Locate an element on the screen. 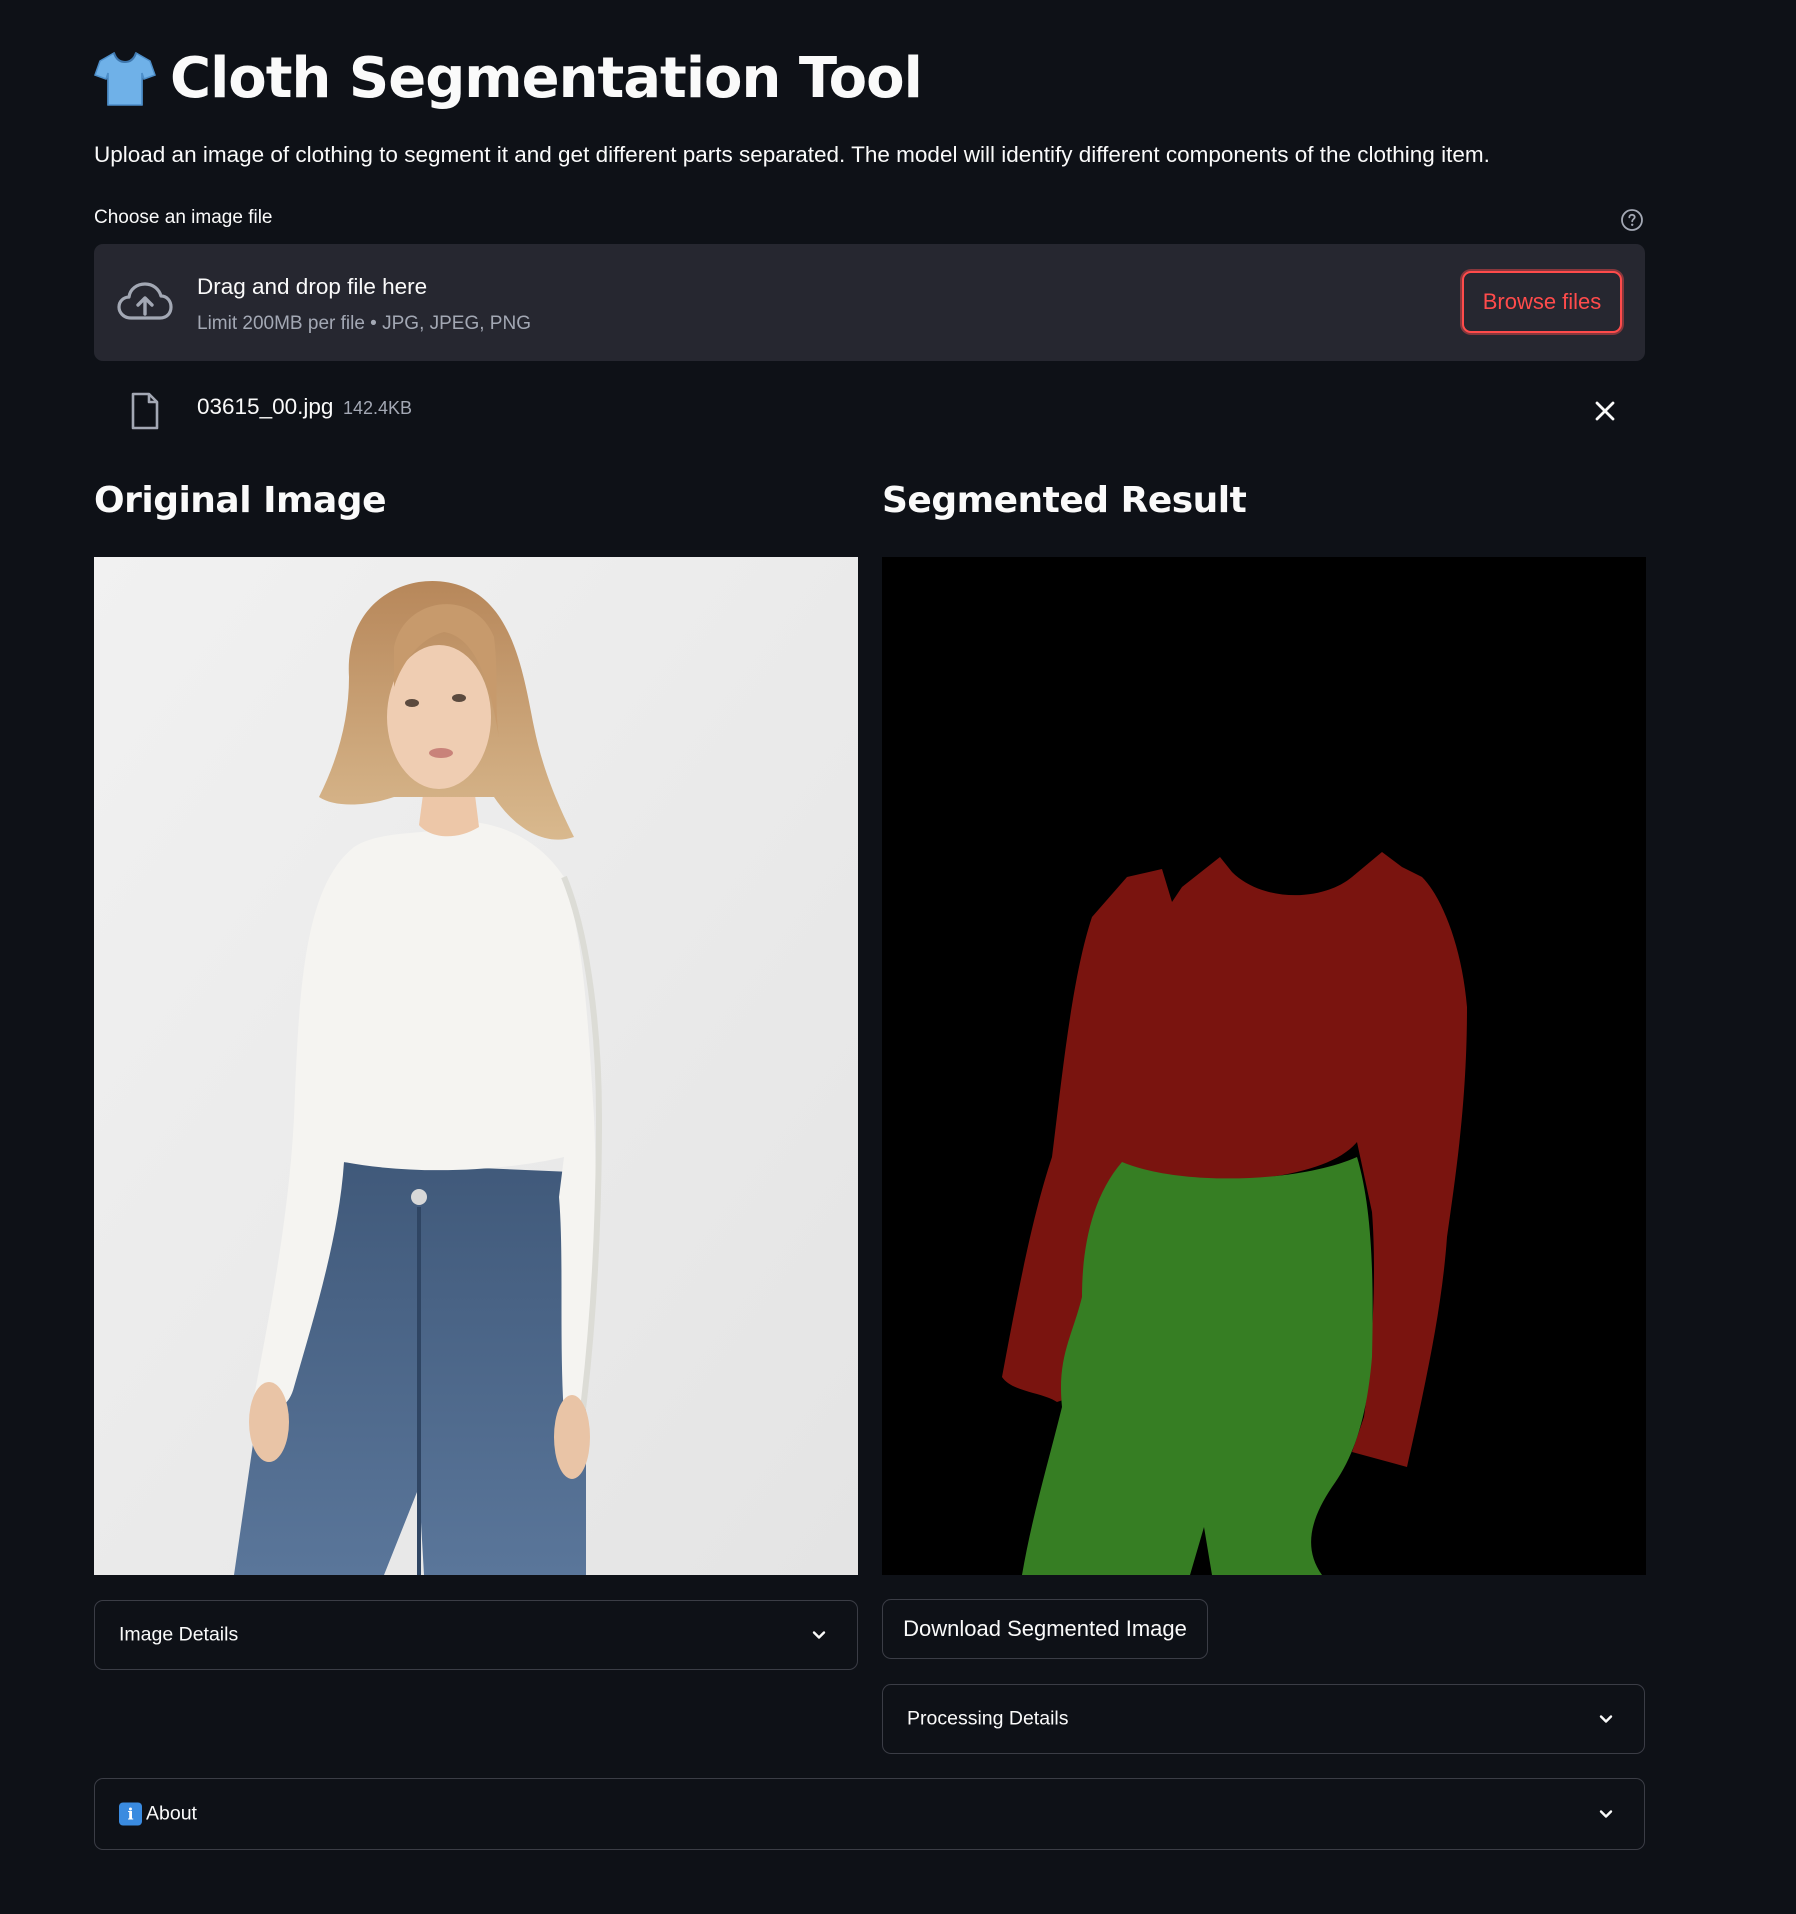  uploader-label: Choose an image file is located at coordinates (183, 217).